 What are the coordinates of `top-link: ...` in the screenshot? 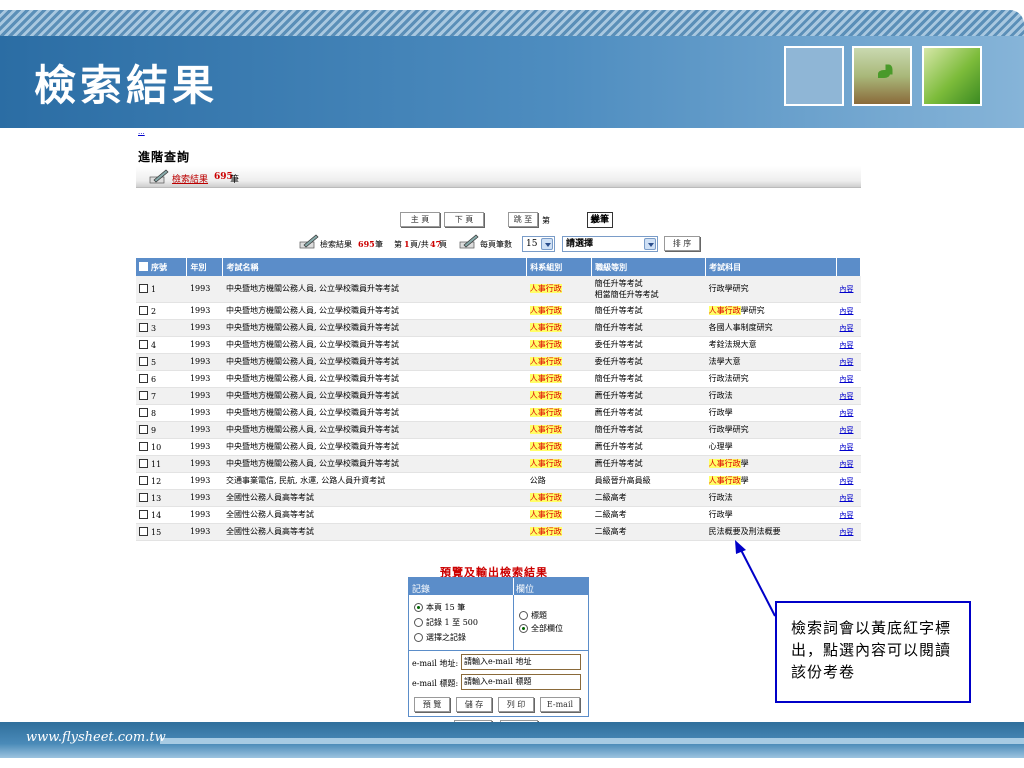 It's located at (141, 132).